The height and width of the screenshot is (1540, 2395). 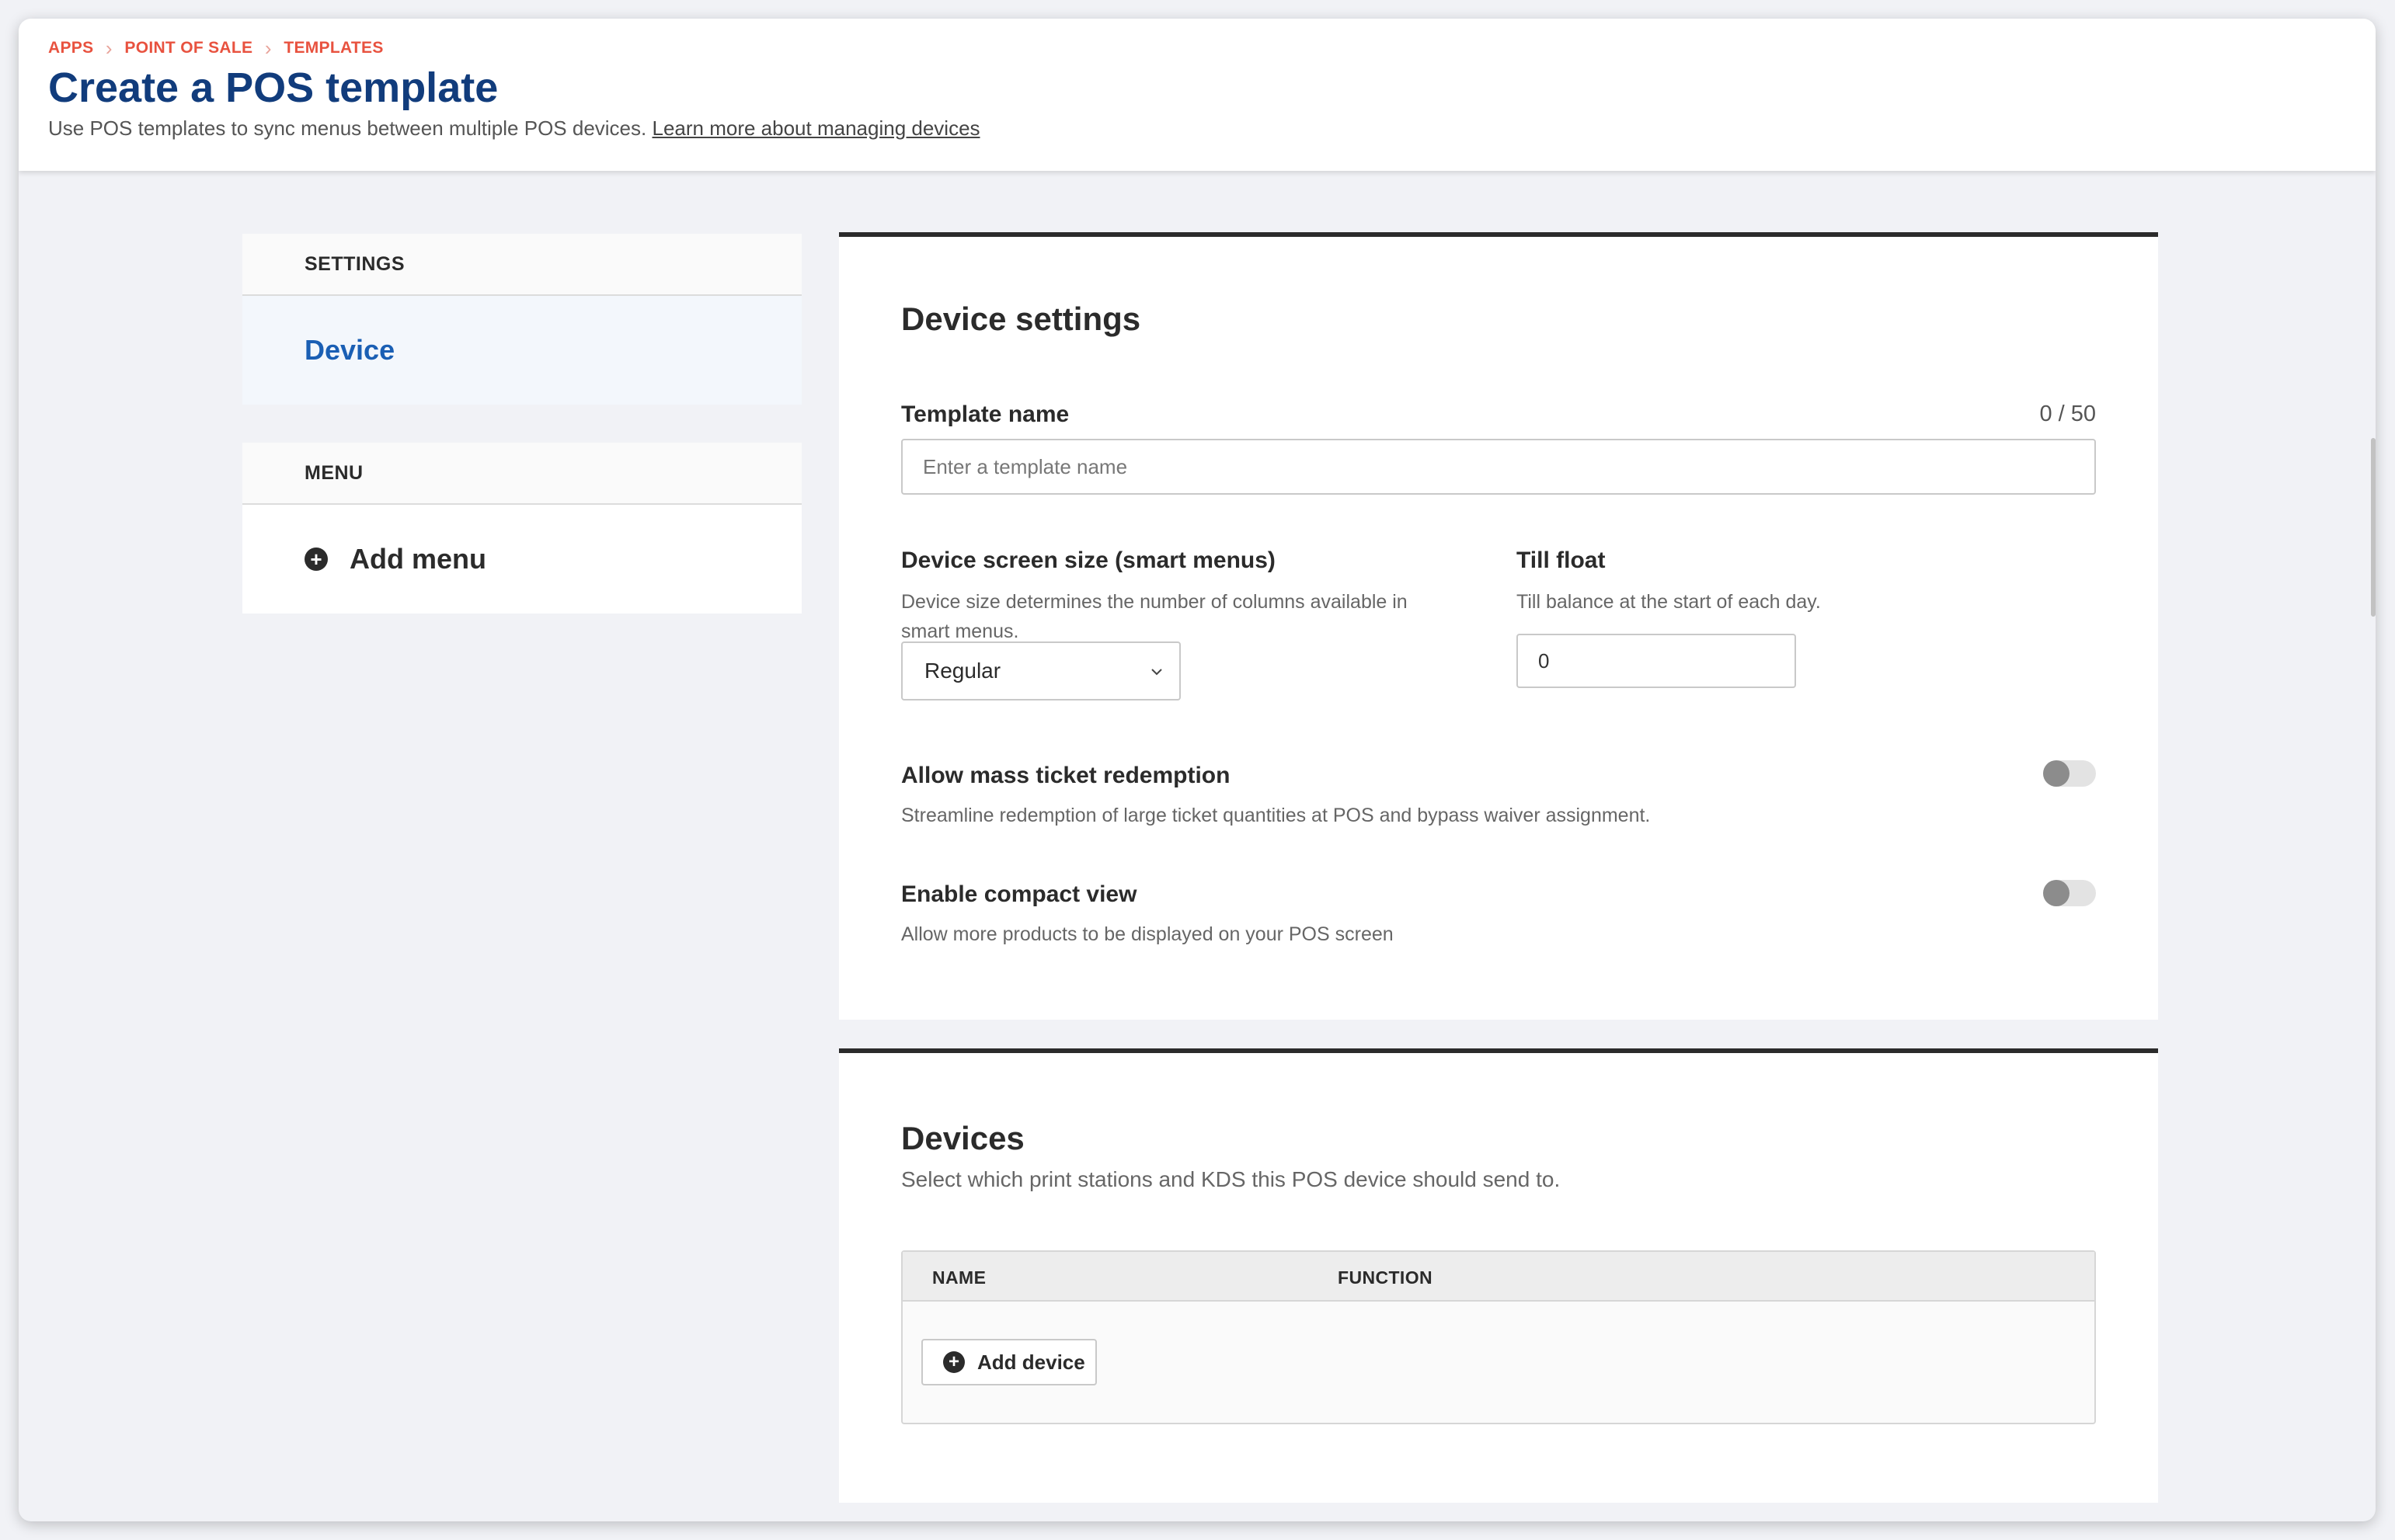 What do you see at coordinates (959, 1278) in the screenshot?
I see `column-header-name: NAME` at bounding box center [959, 1278].